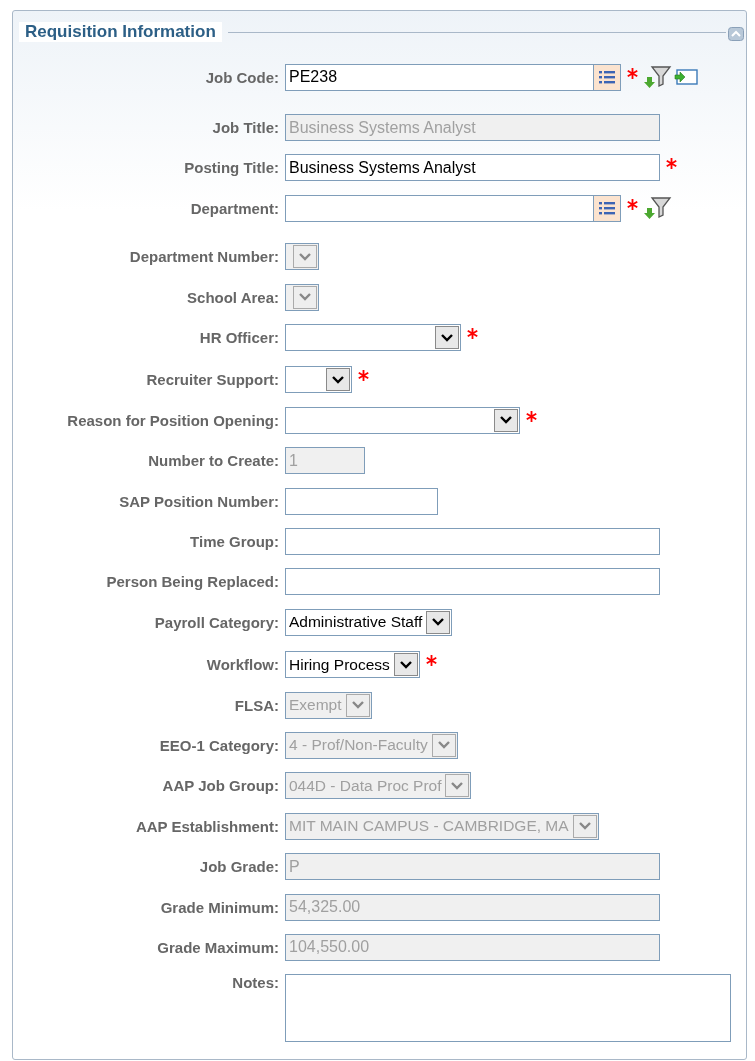 Image resolution: width=755 pixels, height=1061 pixels. I want to click on field-label: FLSA:, so click(256, 705).